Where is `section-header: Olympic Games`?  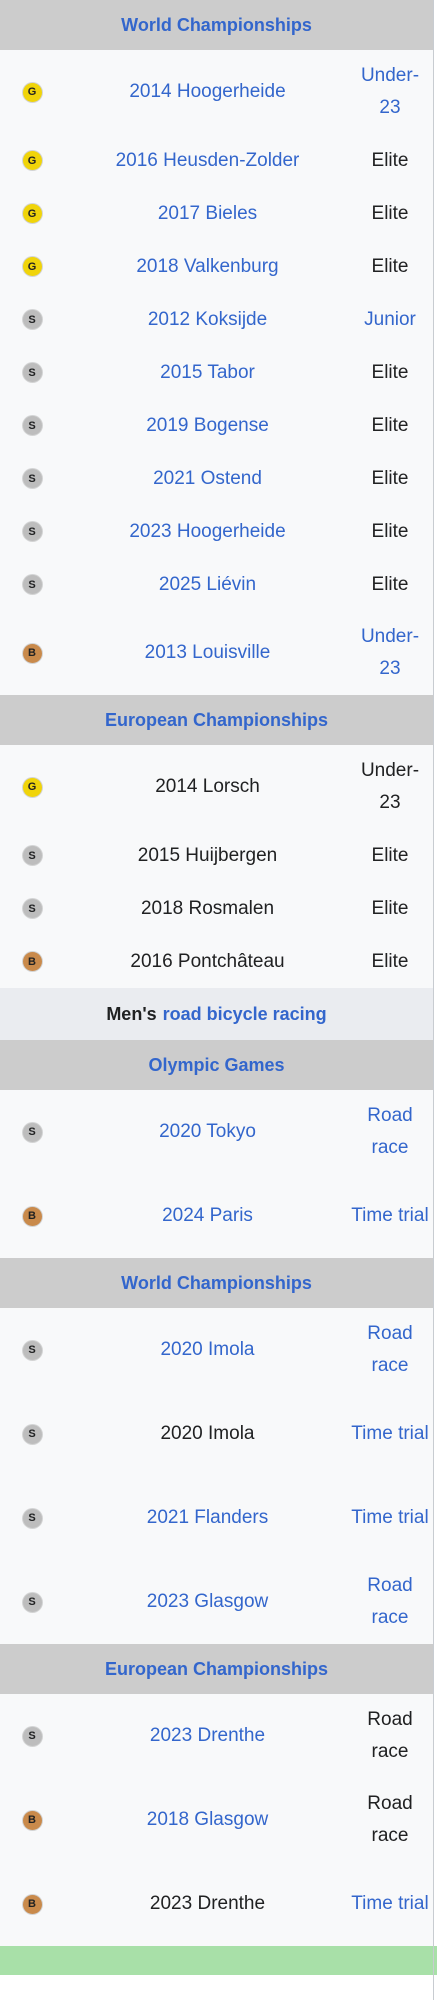 section-header: Olympic Games is located at coordinates (216, 1065).